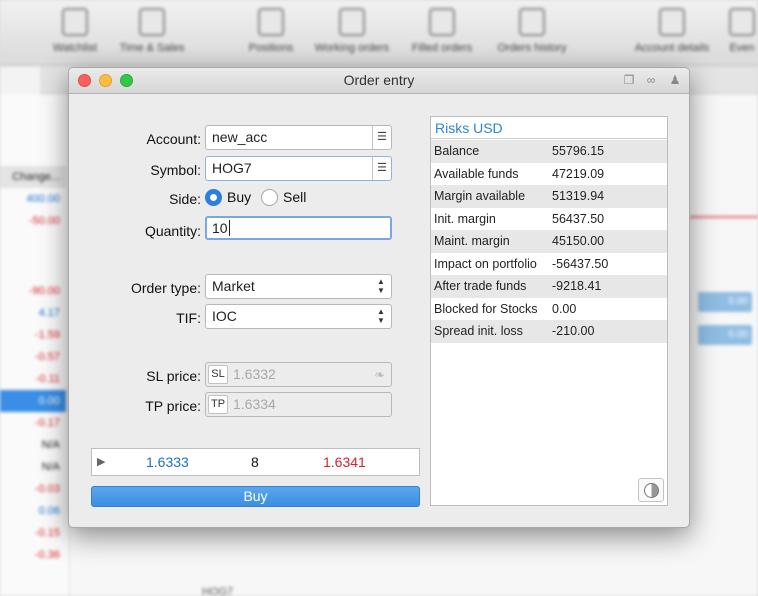  What do you see at coordinates (298, 404) in the screenshot?
I see `tp-price-input: TP 1.6334` at bounding box center [298, 404].